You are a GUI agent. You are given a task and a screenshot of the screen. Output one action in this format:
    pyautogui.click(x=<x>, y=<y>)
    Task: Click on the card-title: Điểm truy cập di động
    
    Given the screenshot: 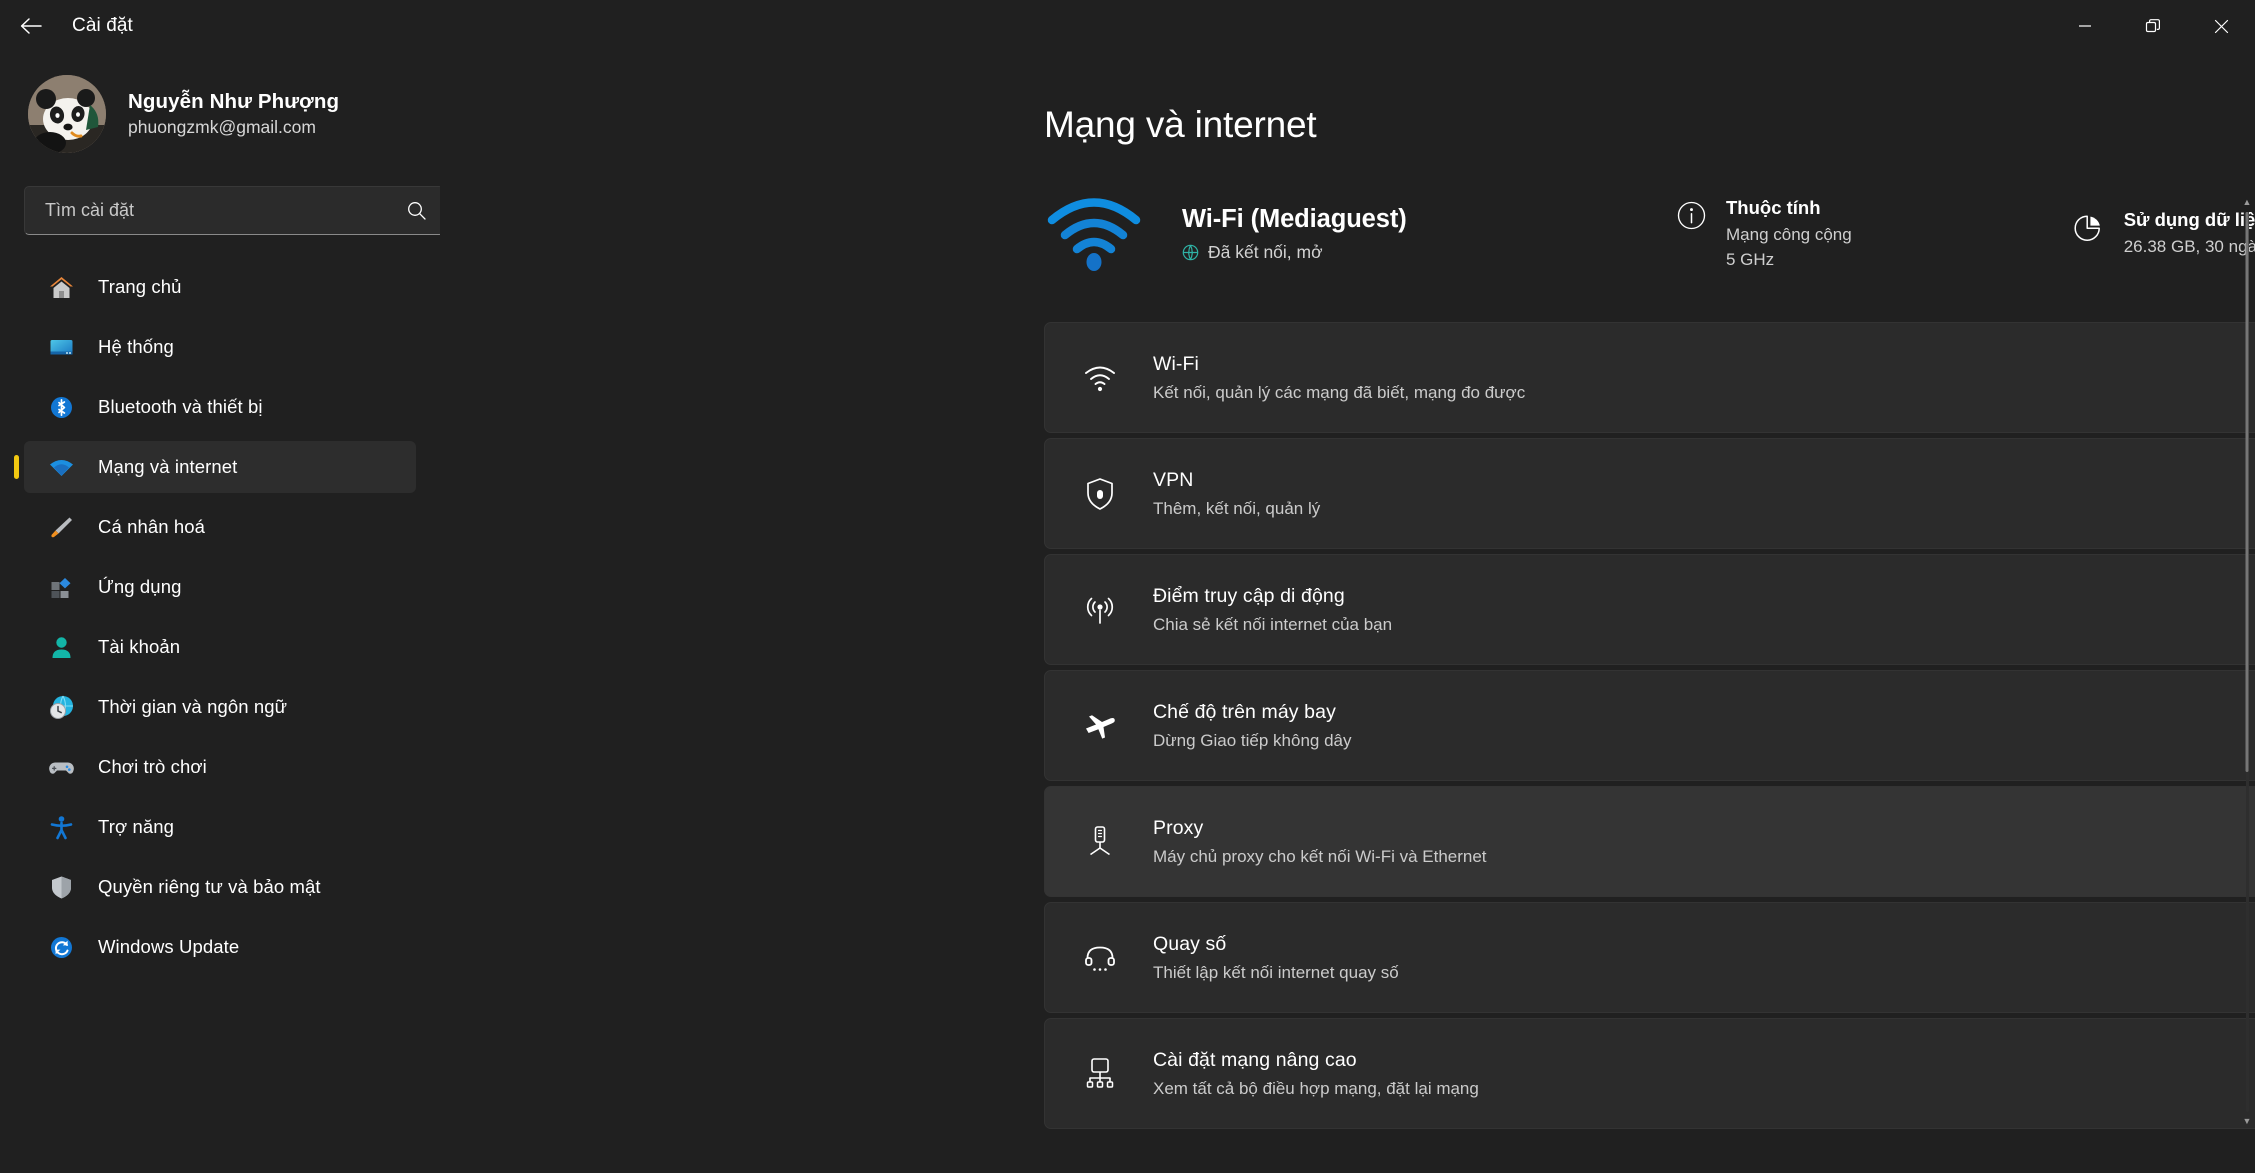 What is the action you would take?
    pyautogui.click(x=1249, y=595)
    